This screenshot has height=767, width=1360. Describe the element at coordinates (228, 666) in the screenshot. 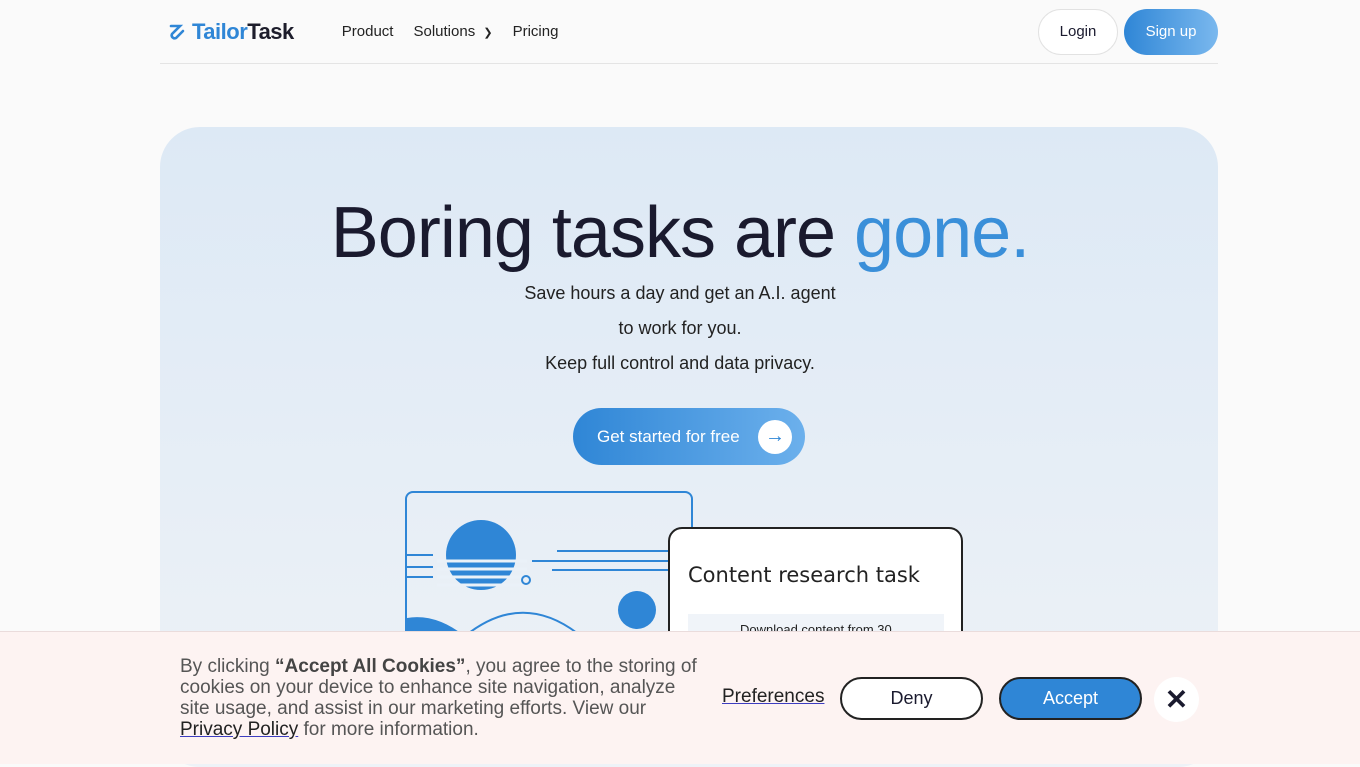

I see `cookie-text-pre: By clicking` at that location.